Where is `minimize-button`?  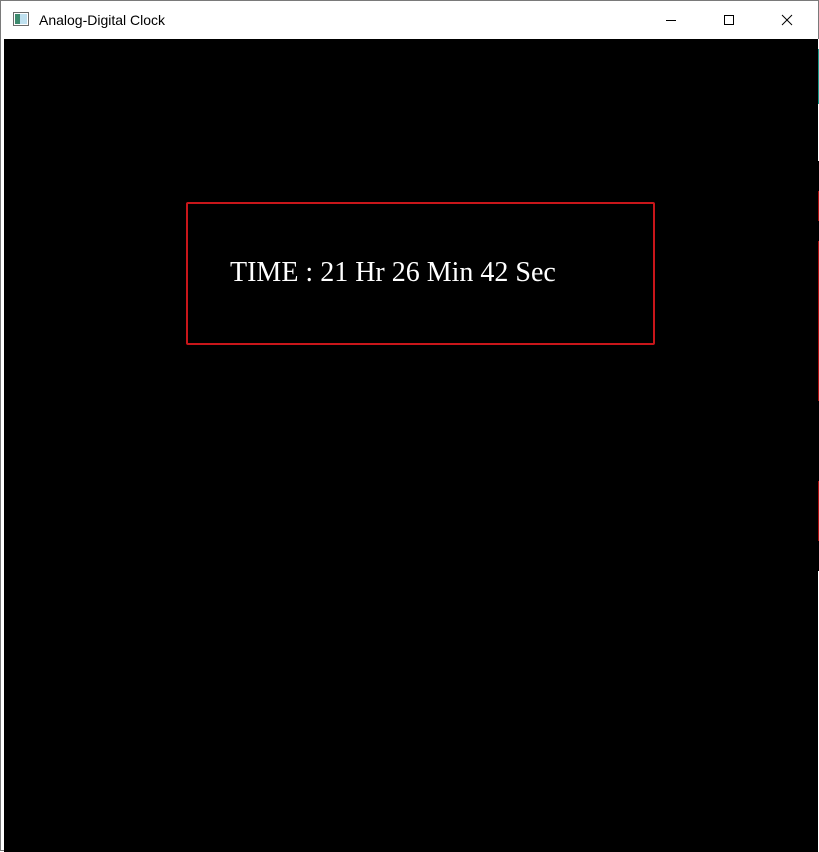
minimize-button is located at coordinates (671, 20).